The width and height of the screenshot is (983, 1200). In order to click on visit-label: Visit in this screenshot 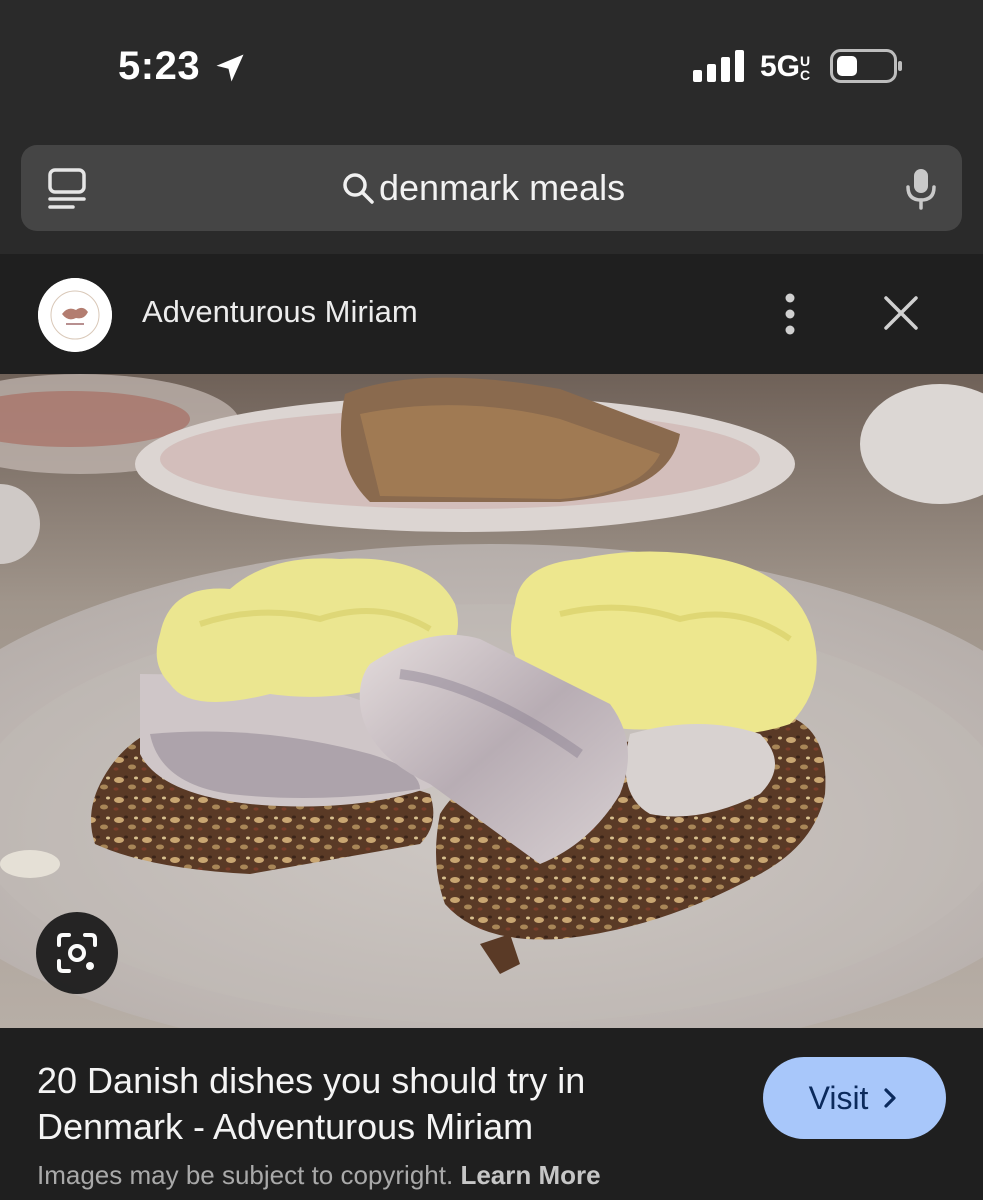, I will do `click(838, 1097)`.